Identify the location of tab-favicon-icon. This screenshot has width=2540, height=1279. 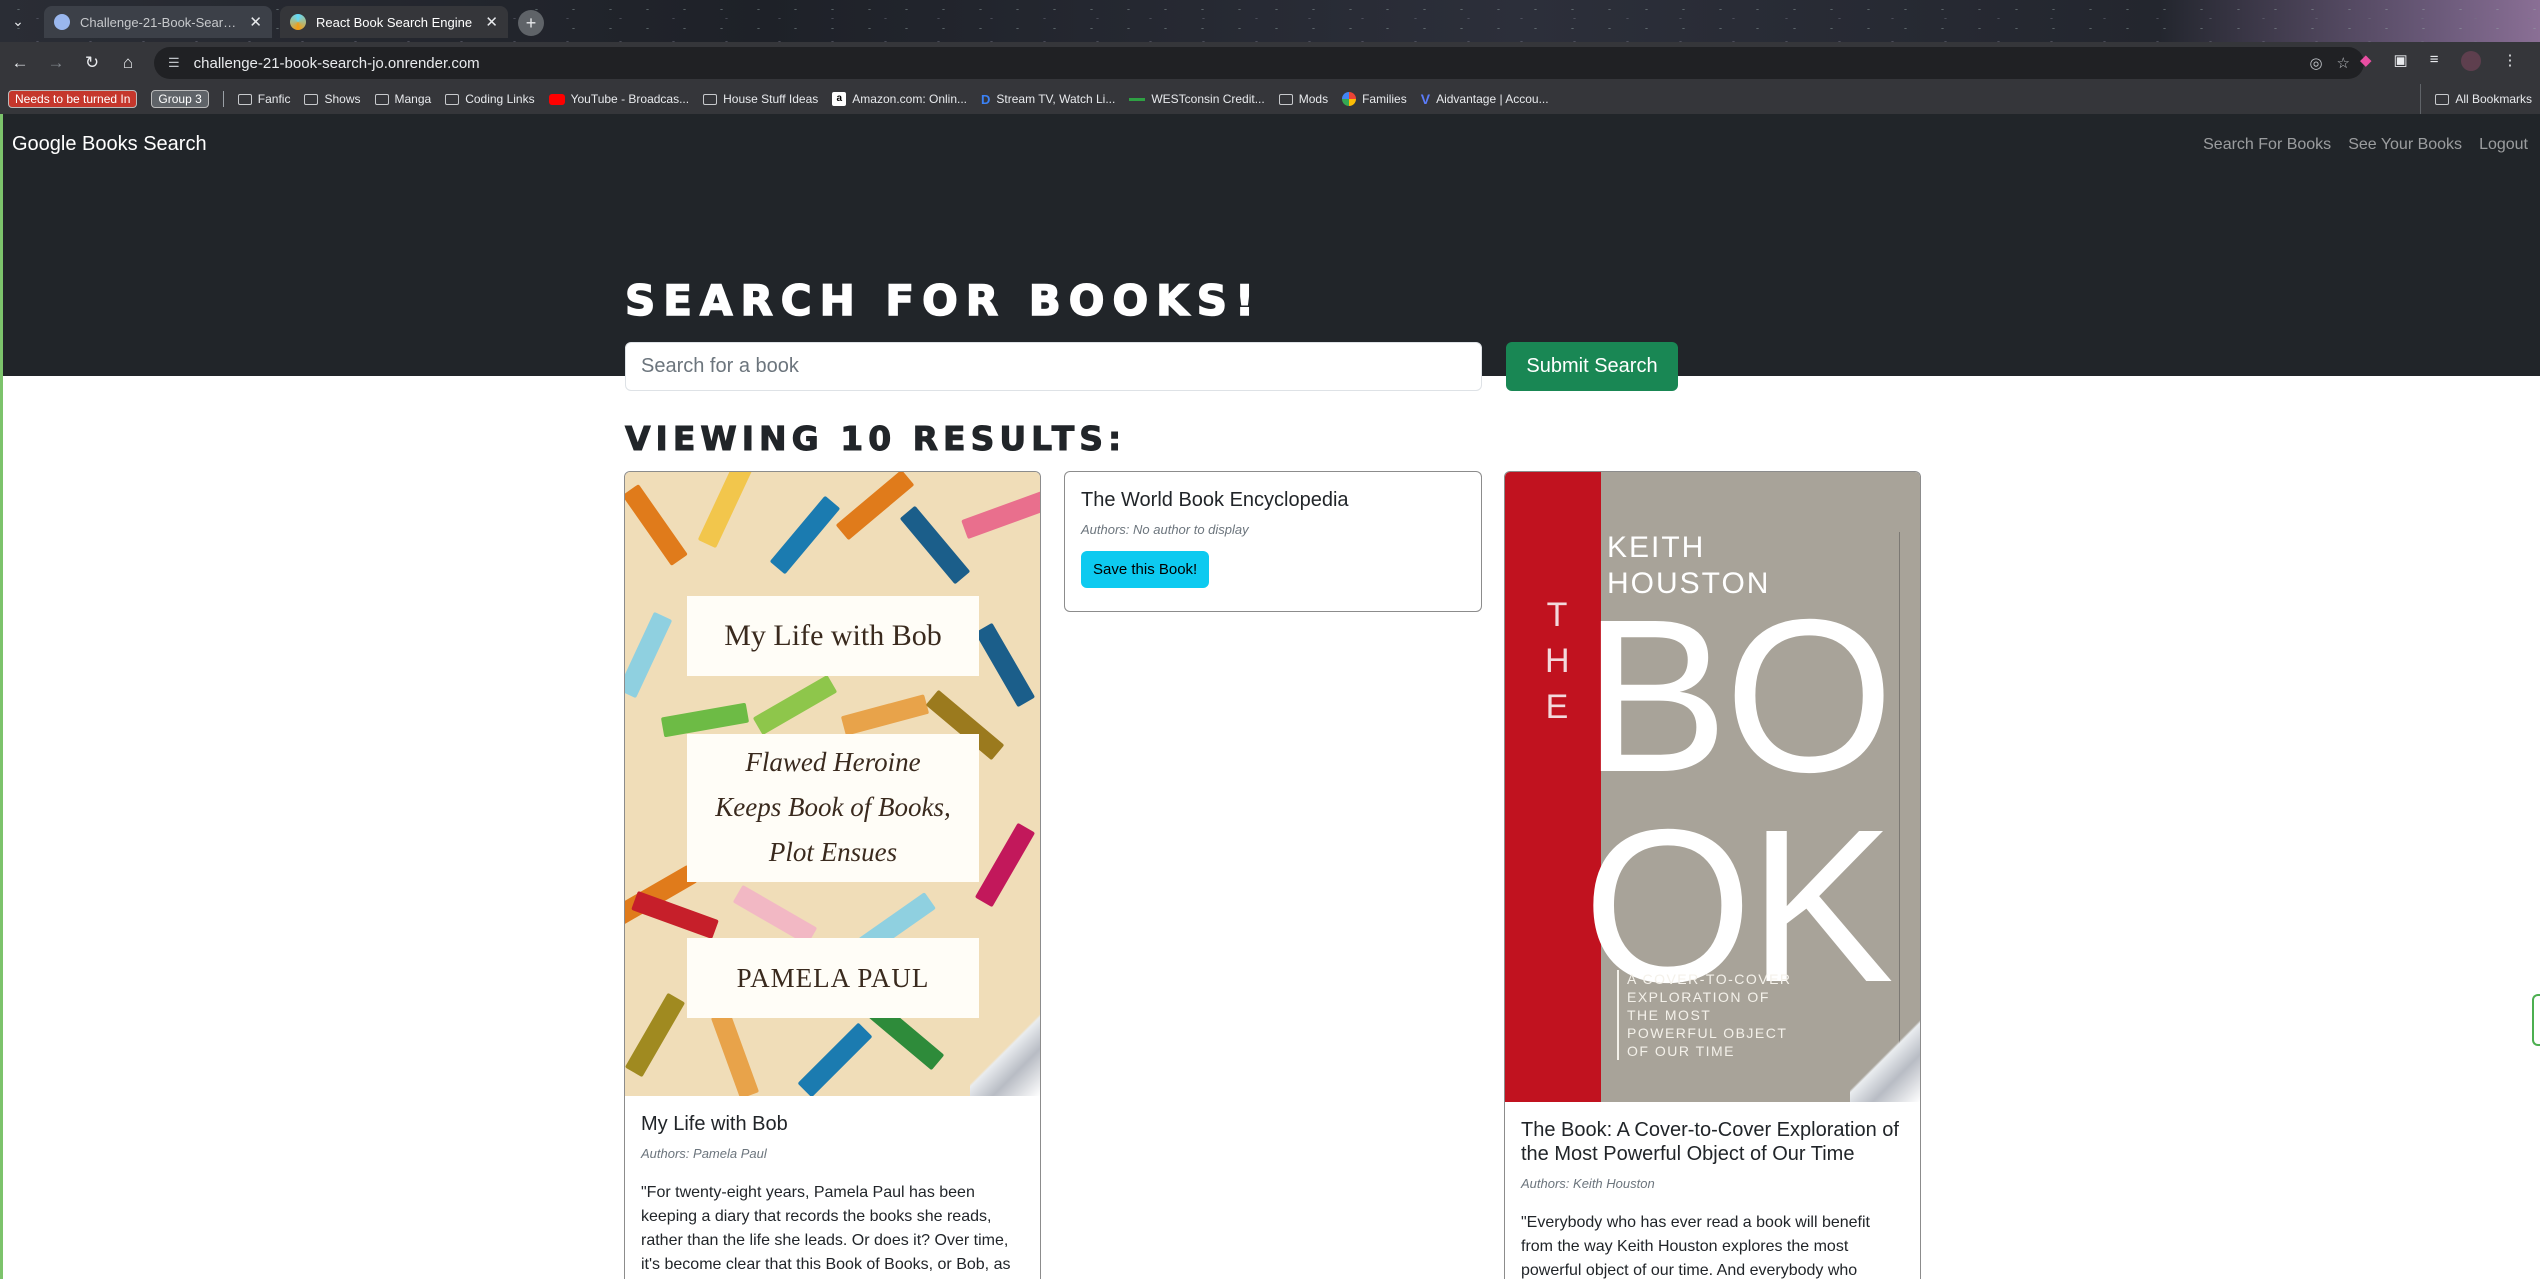
(62, 22).